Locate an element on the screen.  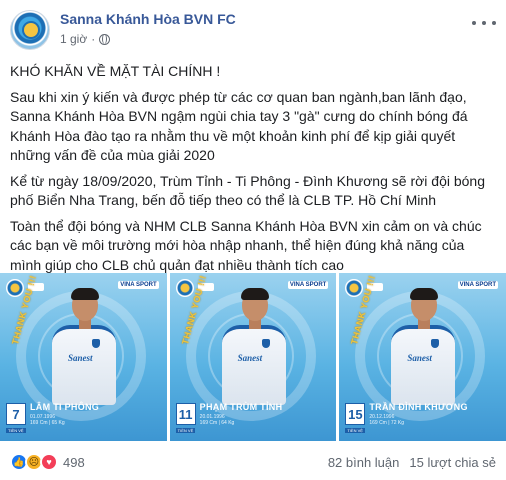
player-stats: 169 Cm | 64 Kg is located at coordinates (217, 423).